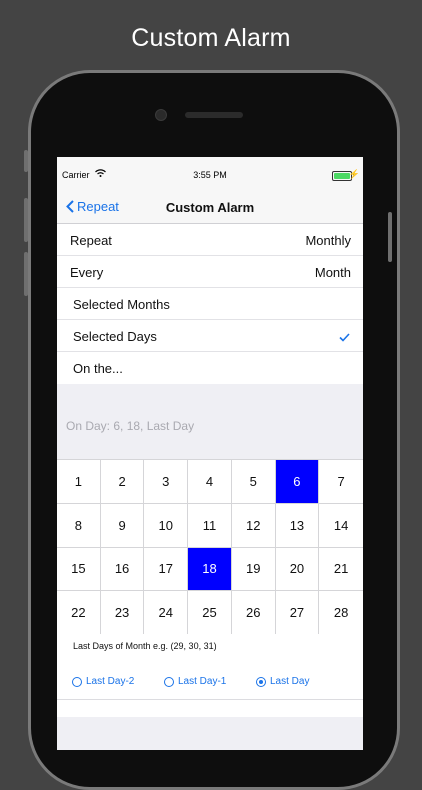 Image resolution: width=422 pixels, height=790 pixels. What do you see at coordinates (122, 613) in the screenshot?
I see `day-cell-23: 23` at bounding box center [122, 613].